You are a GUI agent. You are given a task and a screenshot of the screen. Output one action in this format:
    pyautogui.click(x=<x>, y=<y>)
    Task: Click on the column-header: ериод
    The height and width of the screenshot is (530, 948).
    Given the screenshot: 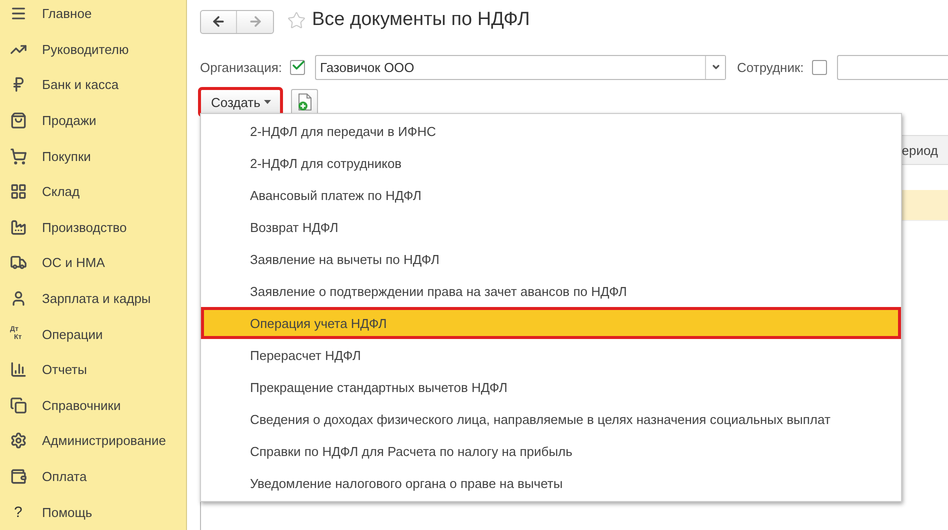 What is the action you would take?
    pyautogui.click(x=920, y=150)
    